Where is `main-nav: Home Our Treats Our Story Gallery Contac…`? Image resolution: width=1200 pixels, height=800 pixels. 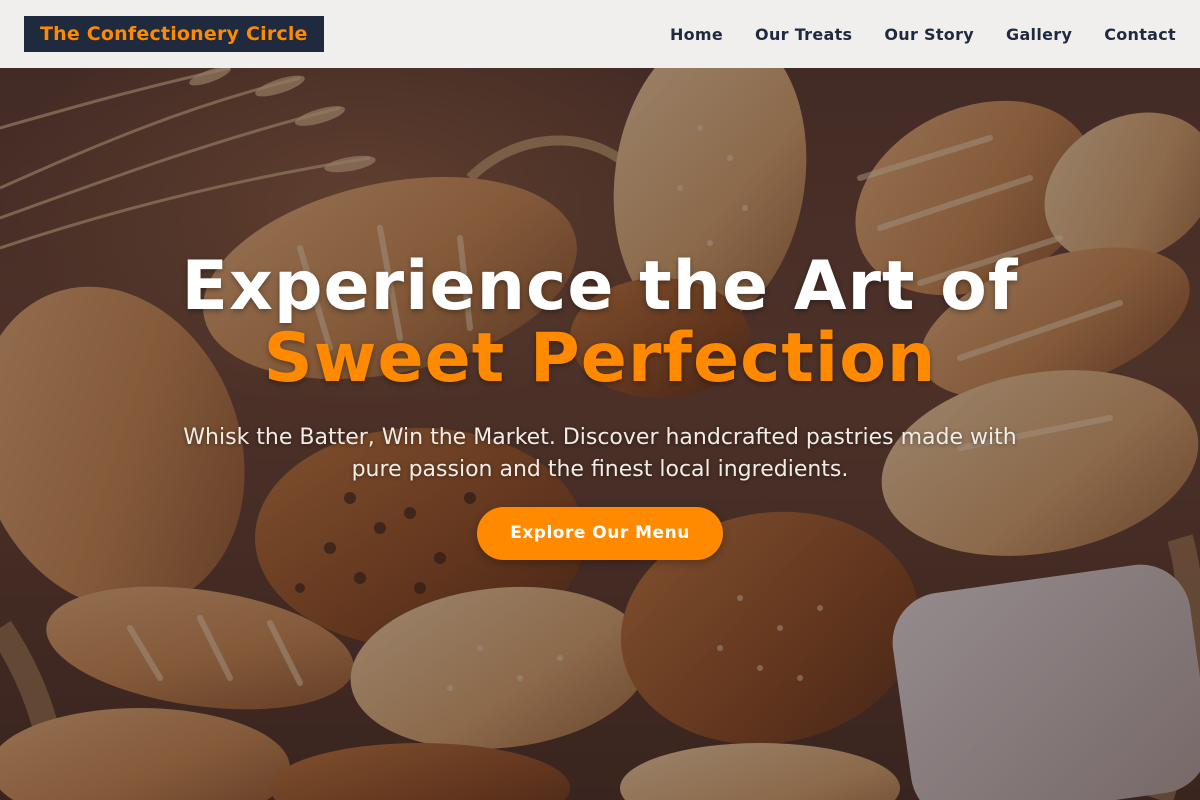 main-nav: Home Our Treats Our Story Gallery Contac… is located at coordinates (923, 34).